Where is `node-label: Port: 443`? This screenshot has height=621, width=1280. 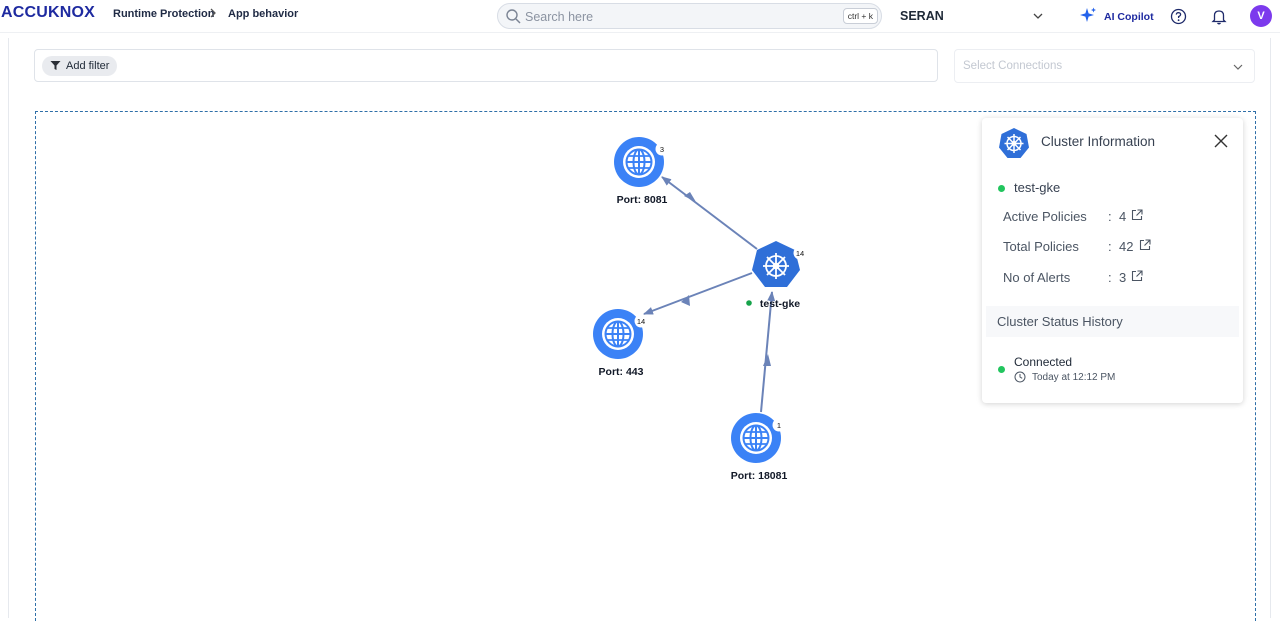 node-label: Port: 443 is located at coordinates (621, 372).